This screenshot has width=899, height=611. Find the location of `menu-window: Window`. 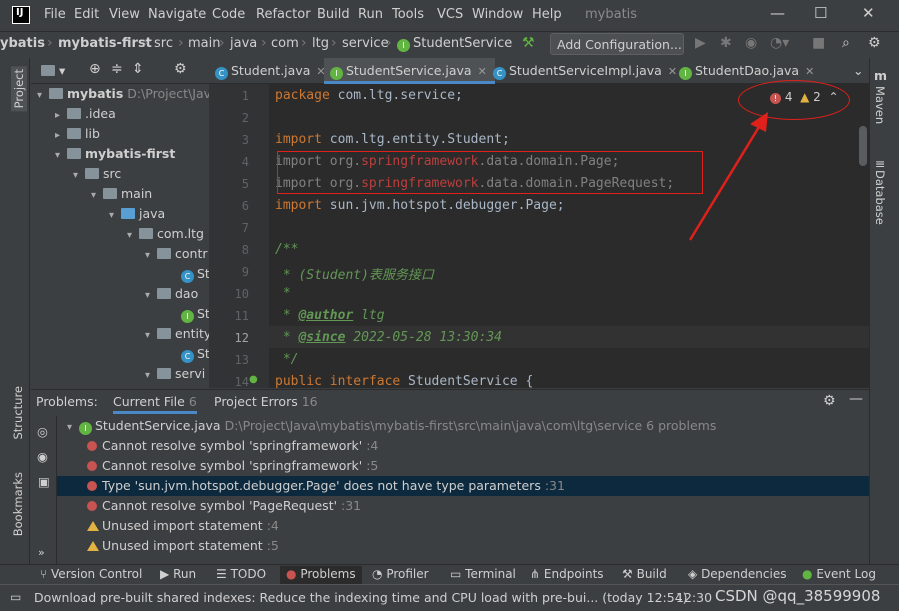

menu-window: Window is located at coordinates (497, 14).